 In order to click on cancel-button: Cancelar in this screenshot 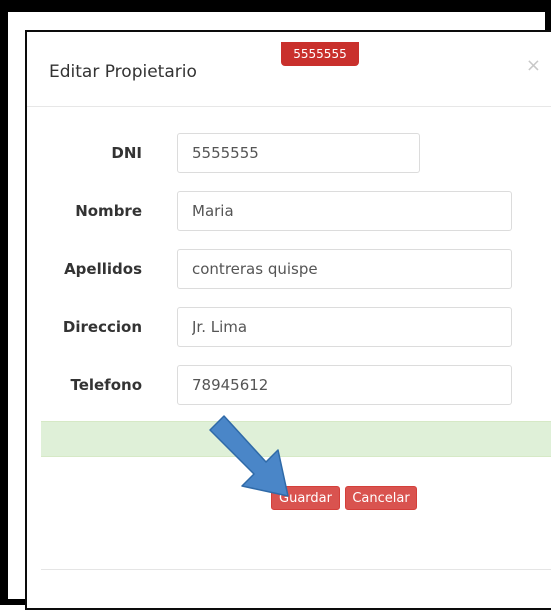, I will do `click(381, 498)`.